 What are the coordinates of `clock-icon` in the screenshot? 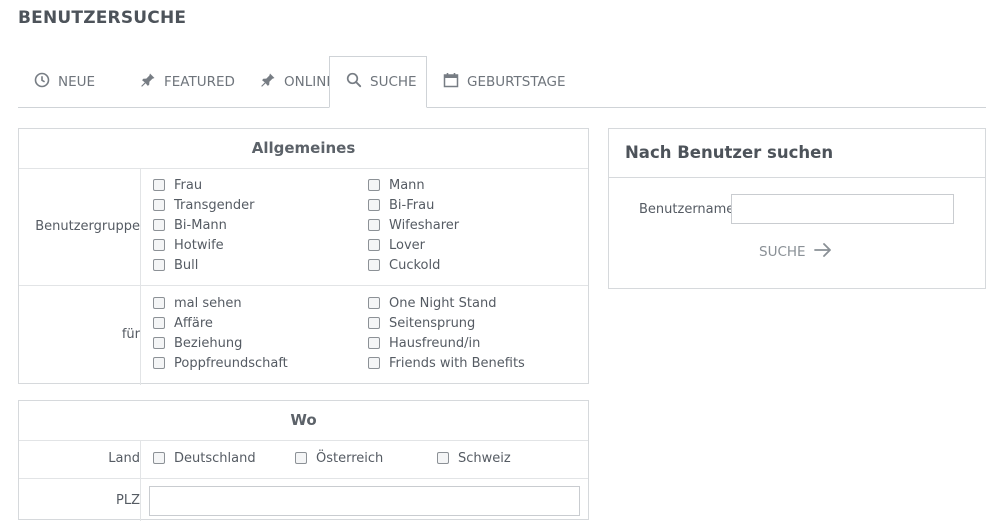 It's located at (42, 82).